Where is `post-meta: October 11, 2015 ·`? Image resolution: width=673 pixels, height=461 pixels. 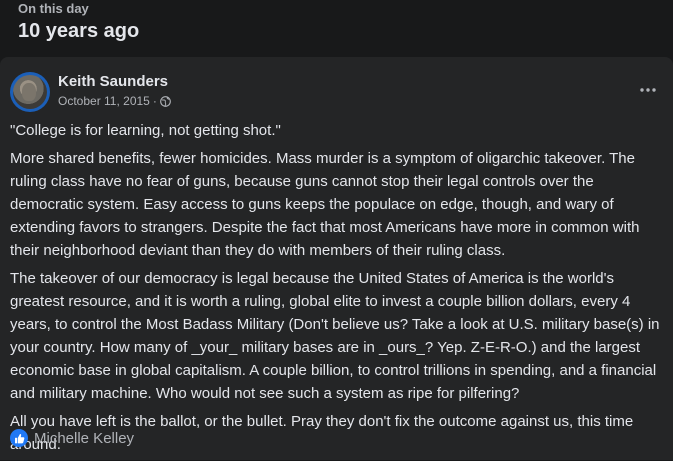
post-meta: October 11, 2015 · is located at coordinates (114, 101).